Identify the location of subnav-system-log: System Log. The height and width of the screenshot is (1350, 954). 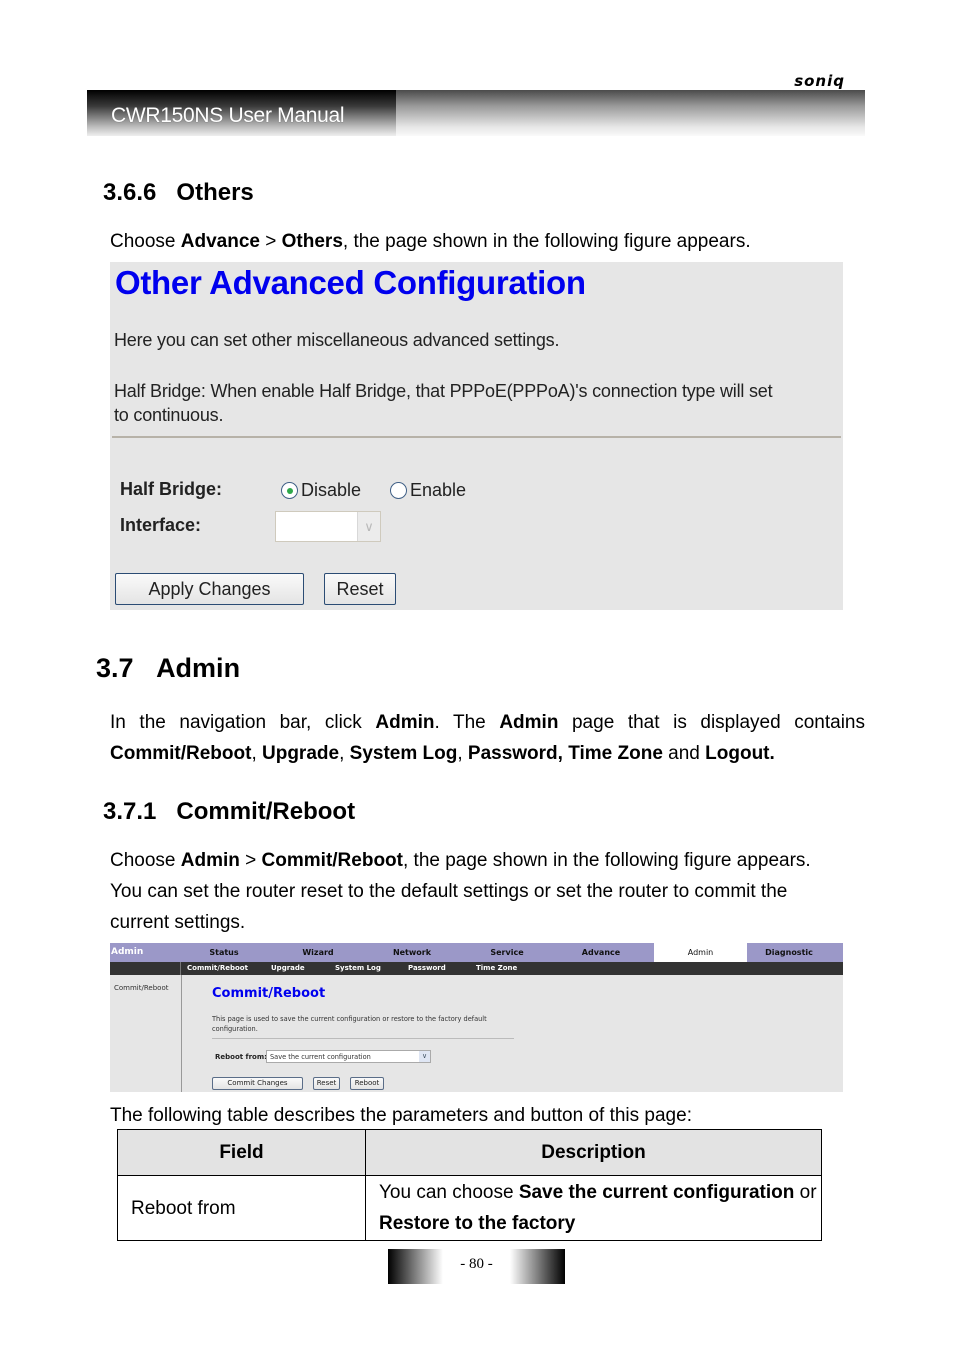
(358, 968).